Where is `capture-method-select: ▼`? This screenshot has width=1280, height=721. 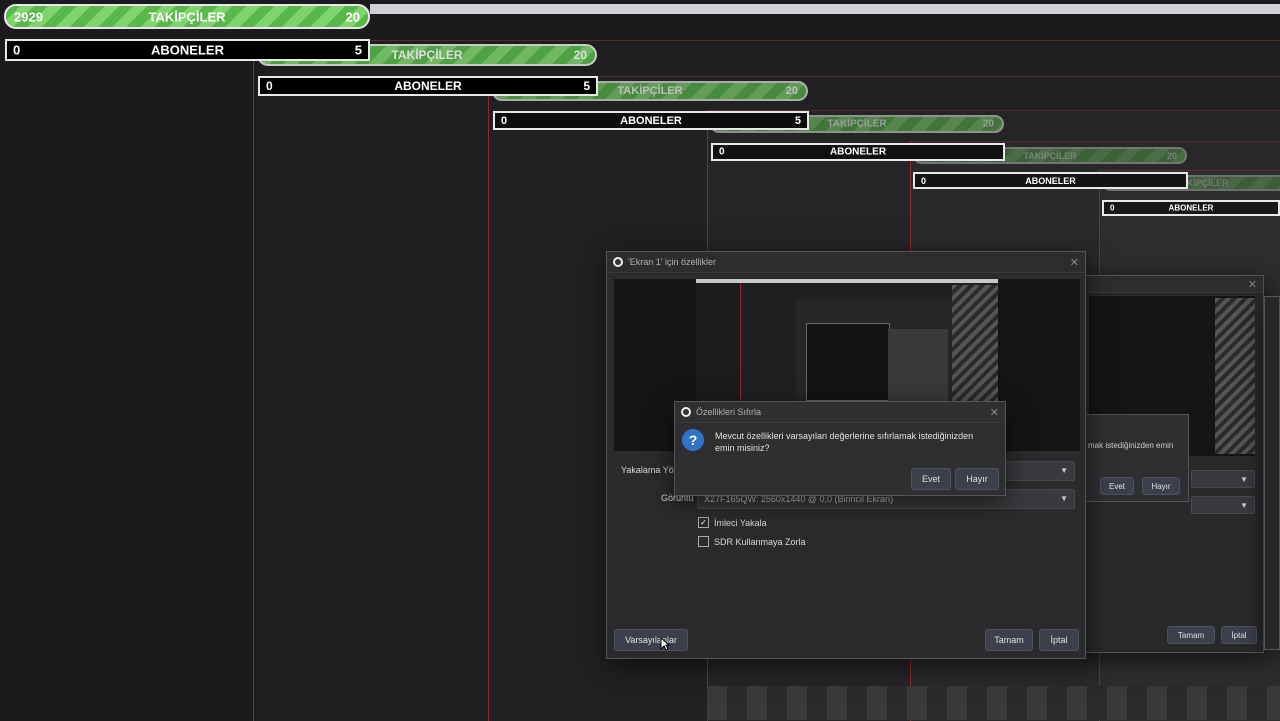
capture-method-select: ▼ is located at coordinates (1035, 471).